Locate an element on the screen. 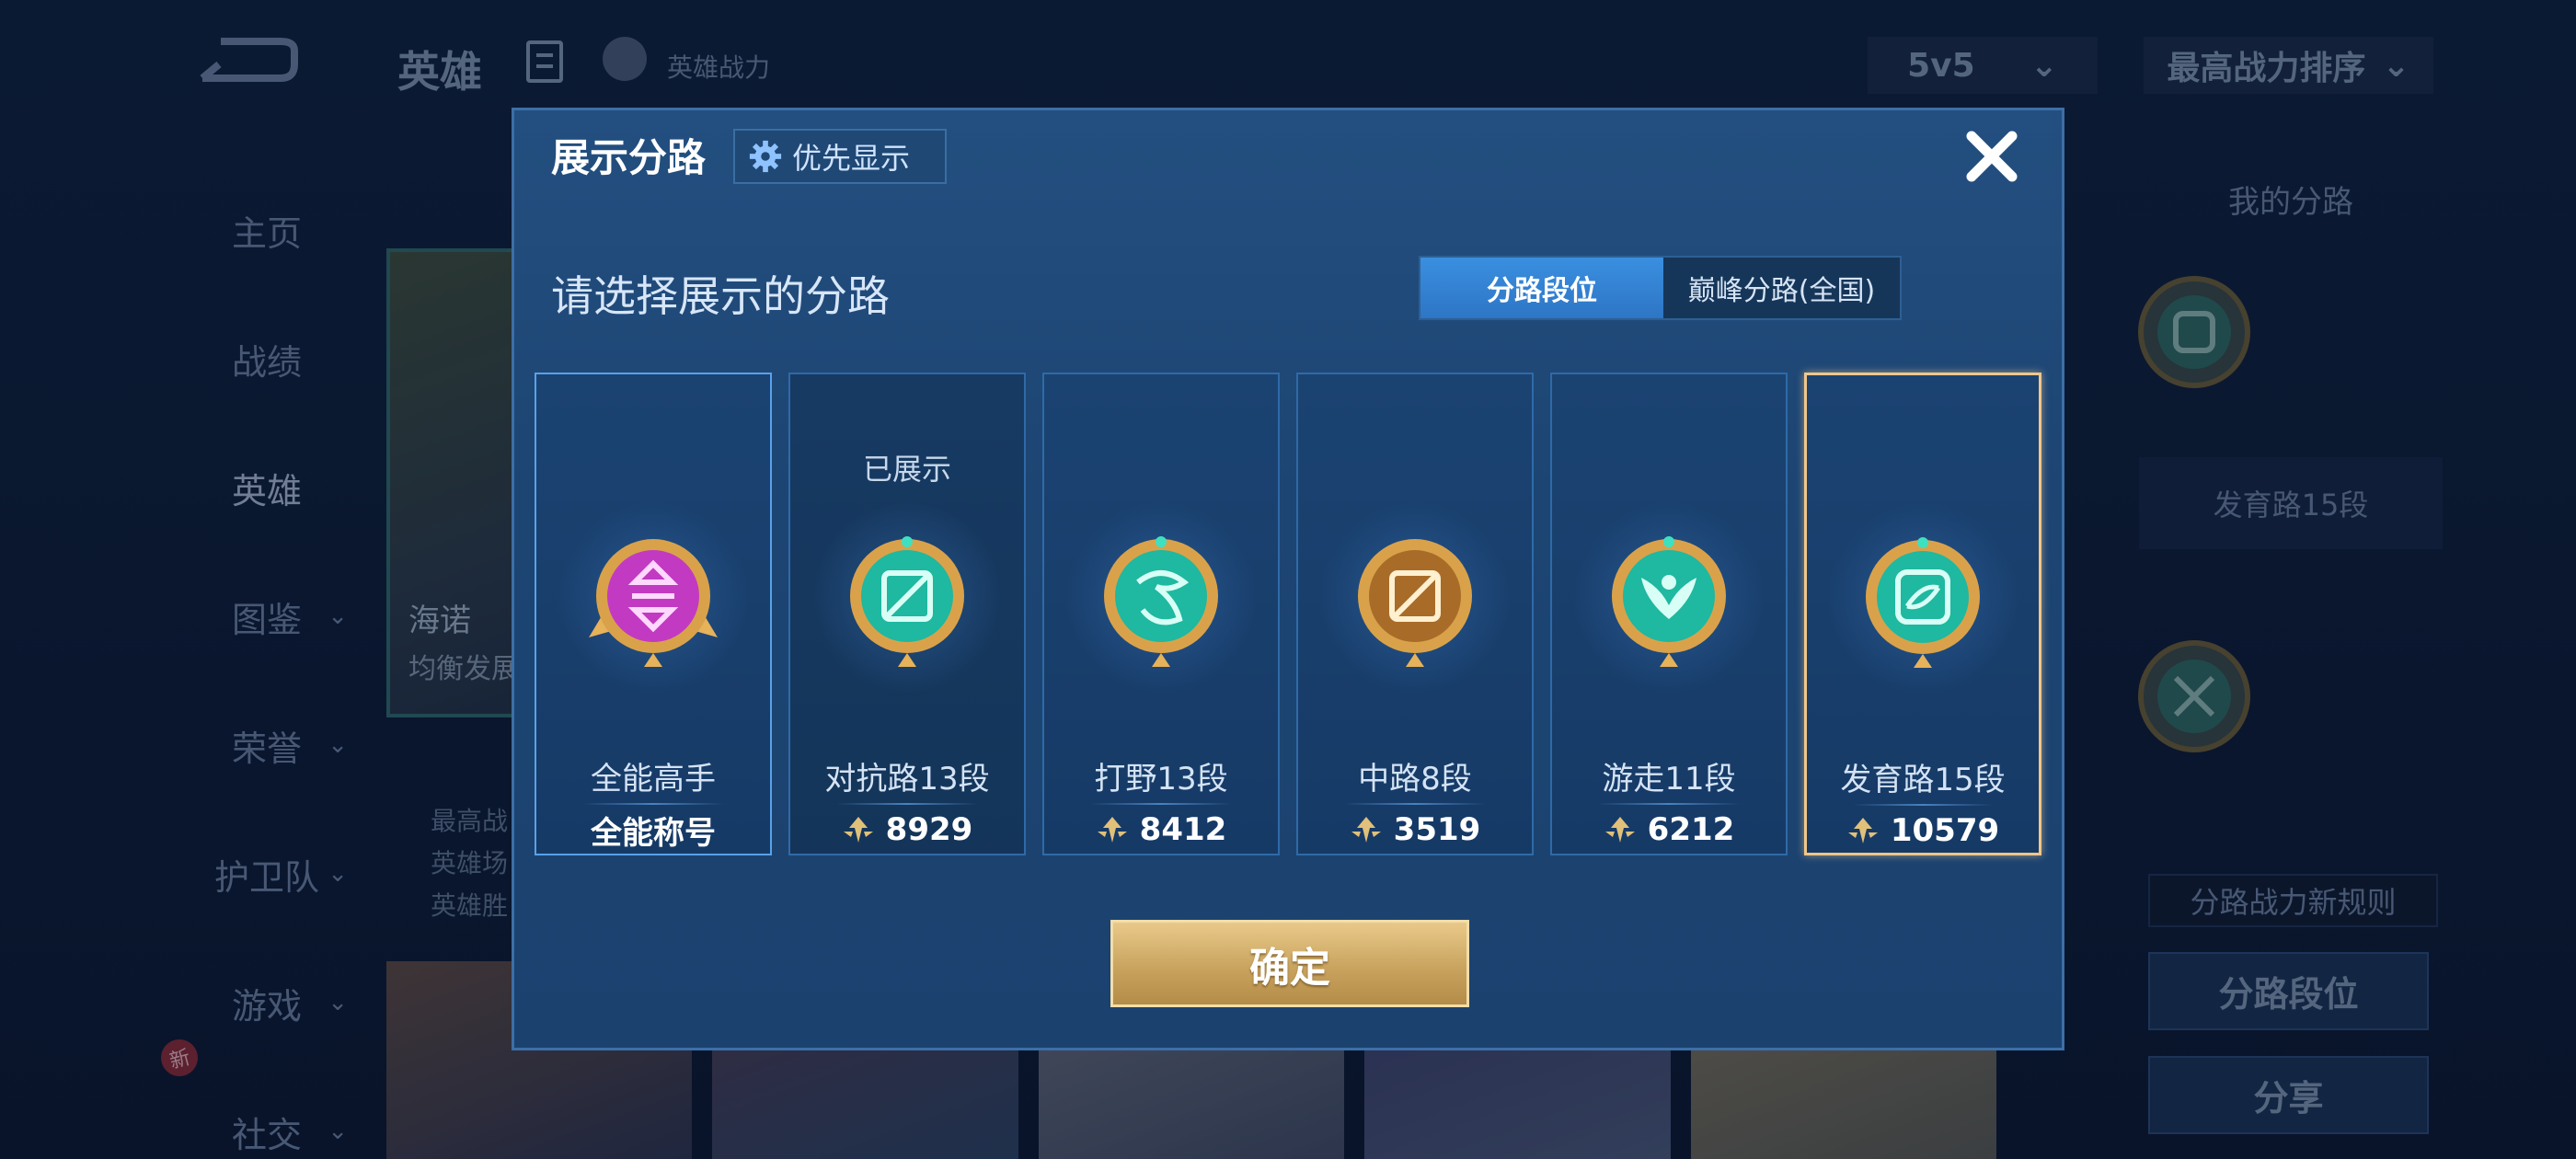 The width and height of the screenshot is (2576, 1159). lane-card-name: 中路8段 is located at coordinates (1415, 779).